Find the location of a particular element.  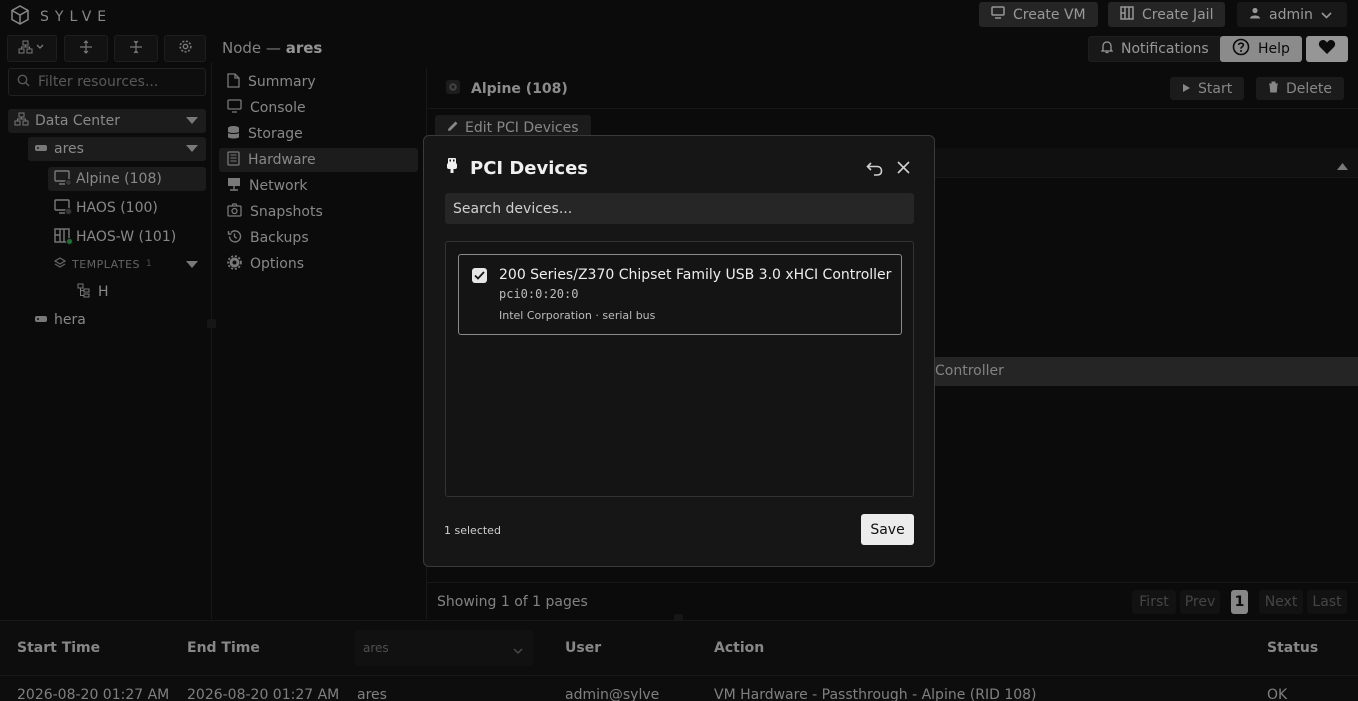

save-button: Save is located at coordinates (887, 529).